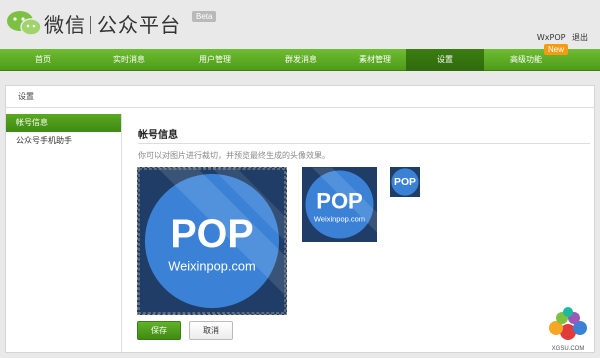 This screenshot has width=600, height=358. I want to click on preview-small-main-text: POP, so click(405, 182).